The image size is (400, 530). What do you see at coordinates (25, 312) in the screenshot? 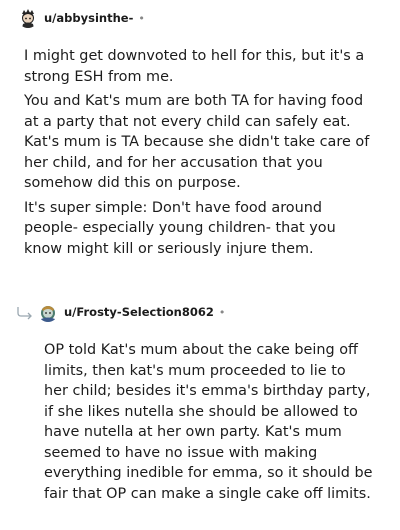
I see `reply-arrow-icon` at bounding box center [25, 312].